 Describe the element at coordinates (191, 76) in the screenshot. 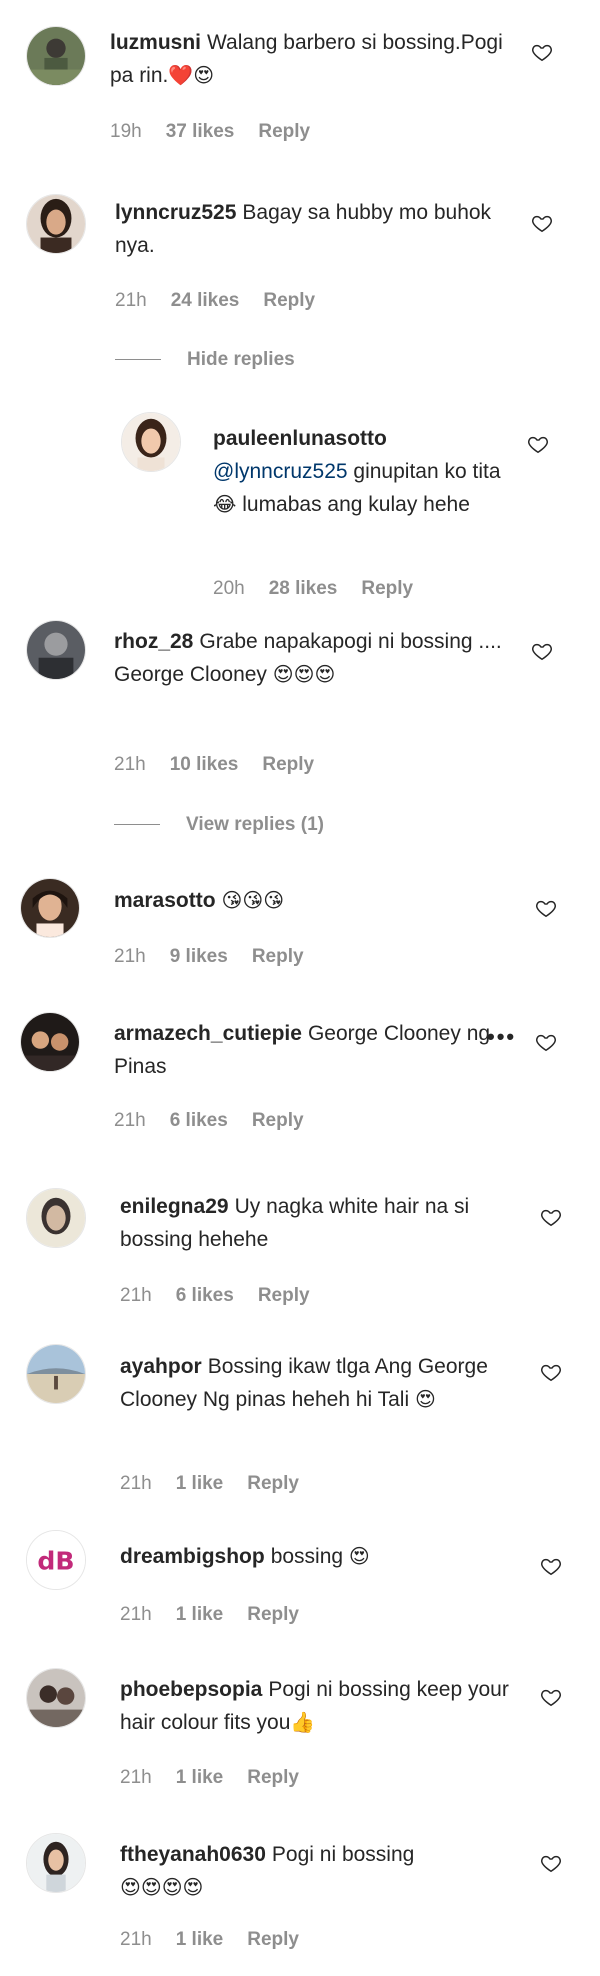

I see `comment-emoji: ❤️😍` at that location.